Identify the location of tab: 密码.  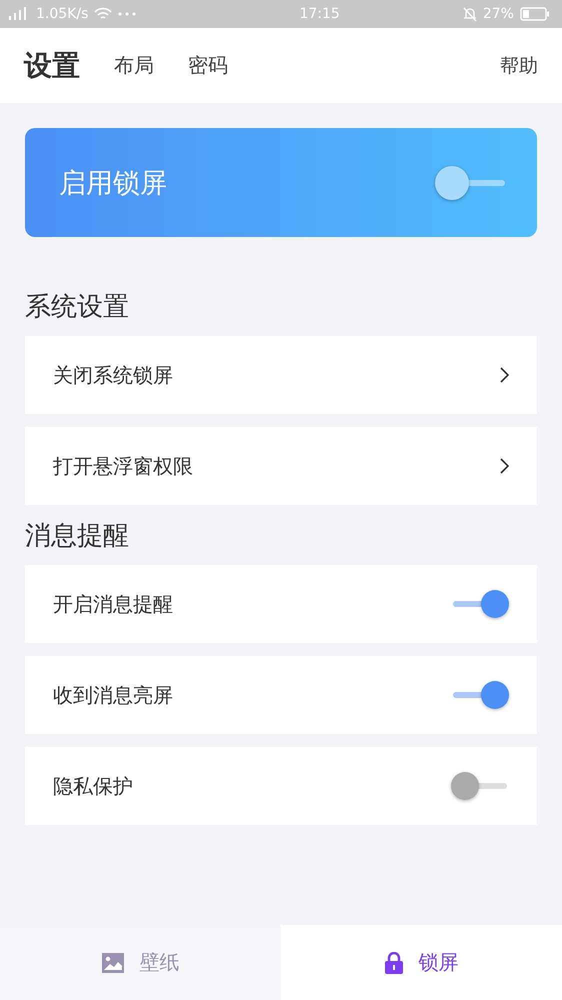
(208, 65).